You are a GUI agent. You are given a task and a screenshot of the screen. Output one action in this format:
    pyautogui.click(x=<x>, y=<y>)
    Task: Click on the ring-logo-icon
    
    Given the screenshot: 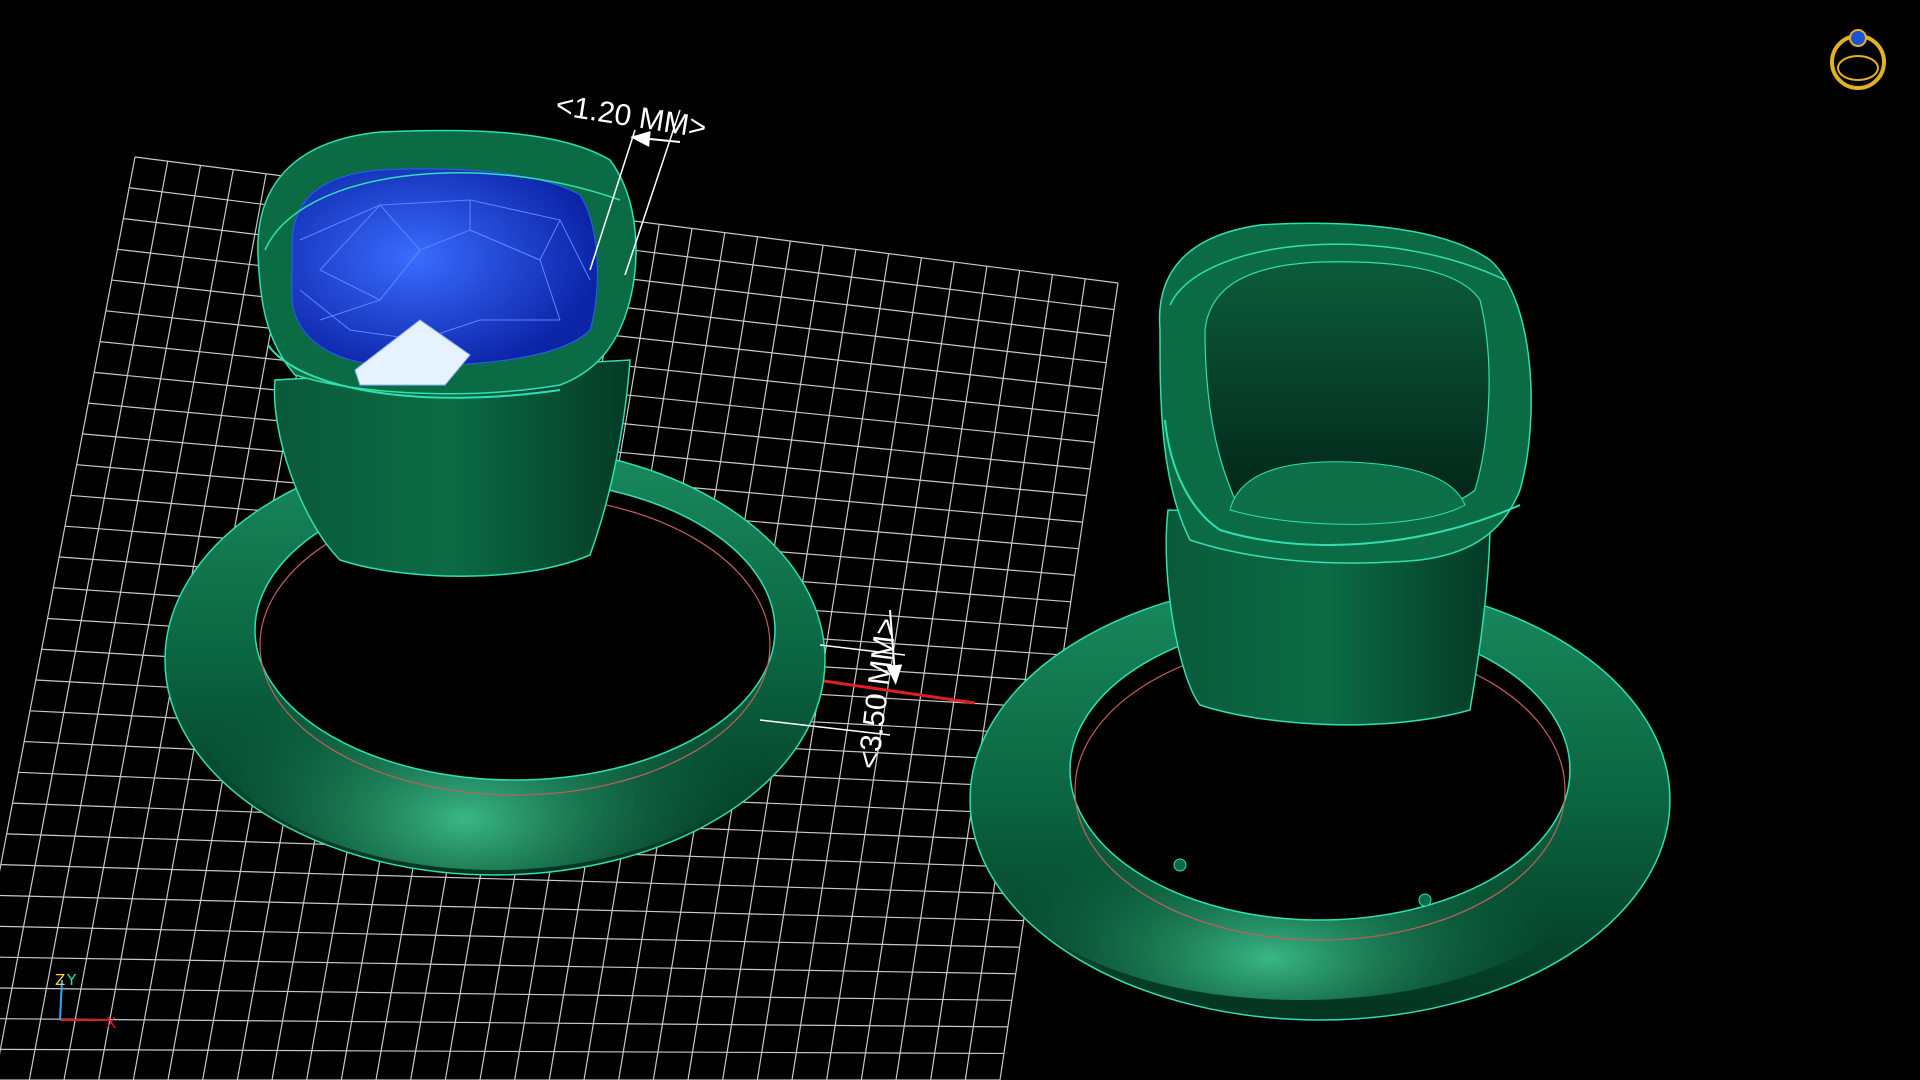 What is the action you would take?
    pyautogui.click(x=1858, y=59)
    